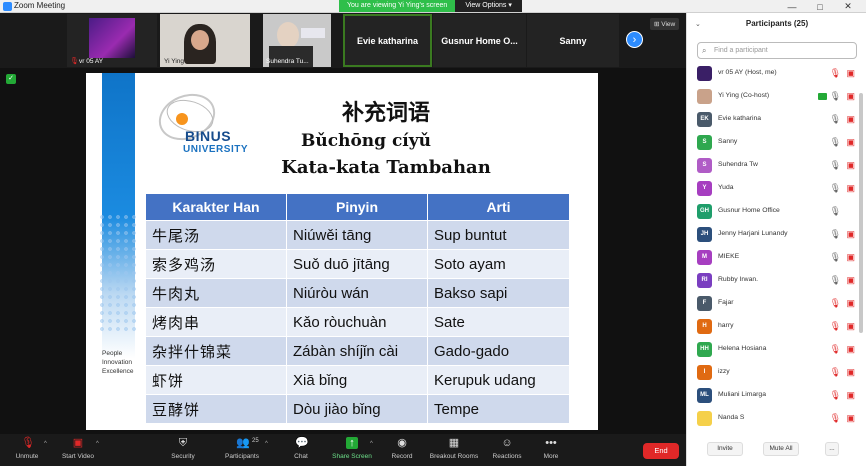  Describe the element at coordinates (183, 448) in the screenshot. I see `security-button: ⛨ Security` at that location.